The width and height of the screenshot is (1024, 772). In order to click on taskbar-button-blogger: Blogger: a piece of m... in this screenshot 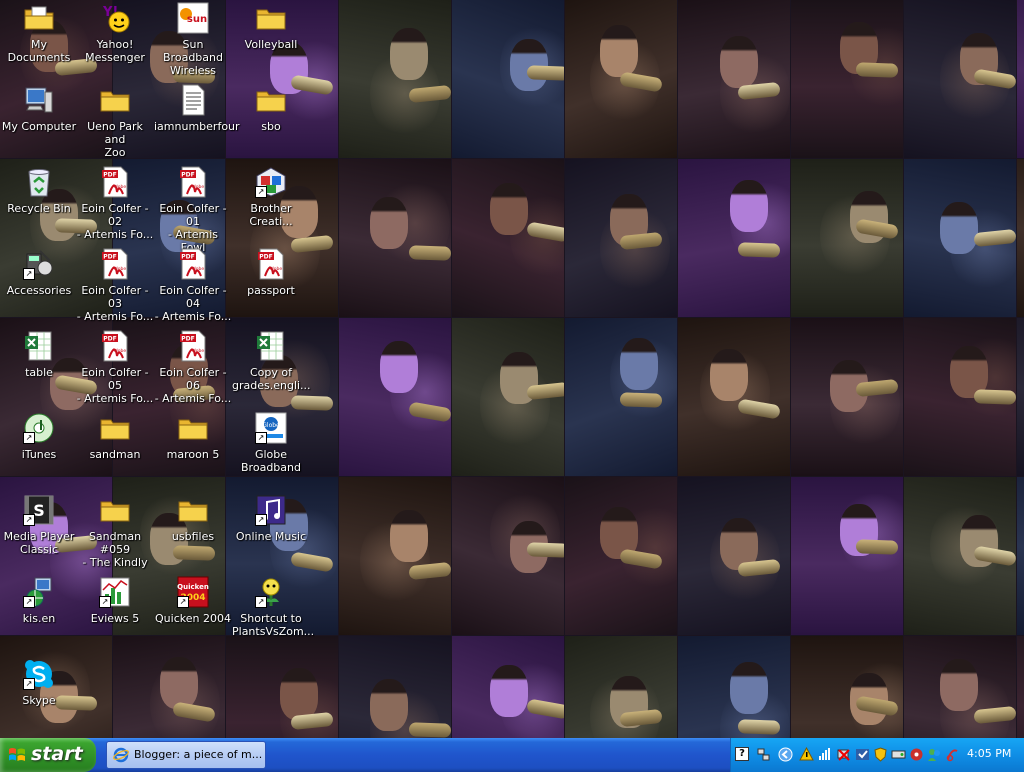, I will do `click(186, 755)`.